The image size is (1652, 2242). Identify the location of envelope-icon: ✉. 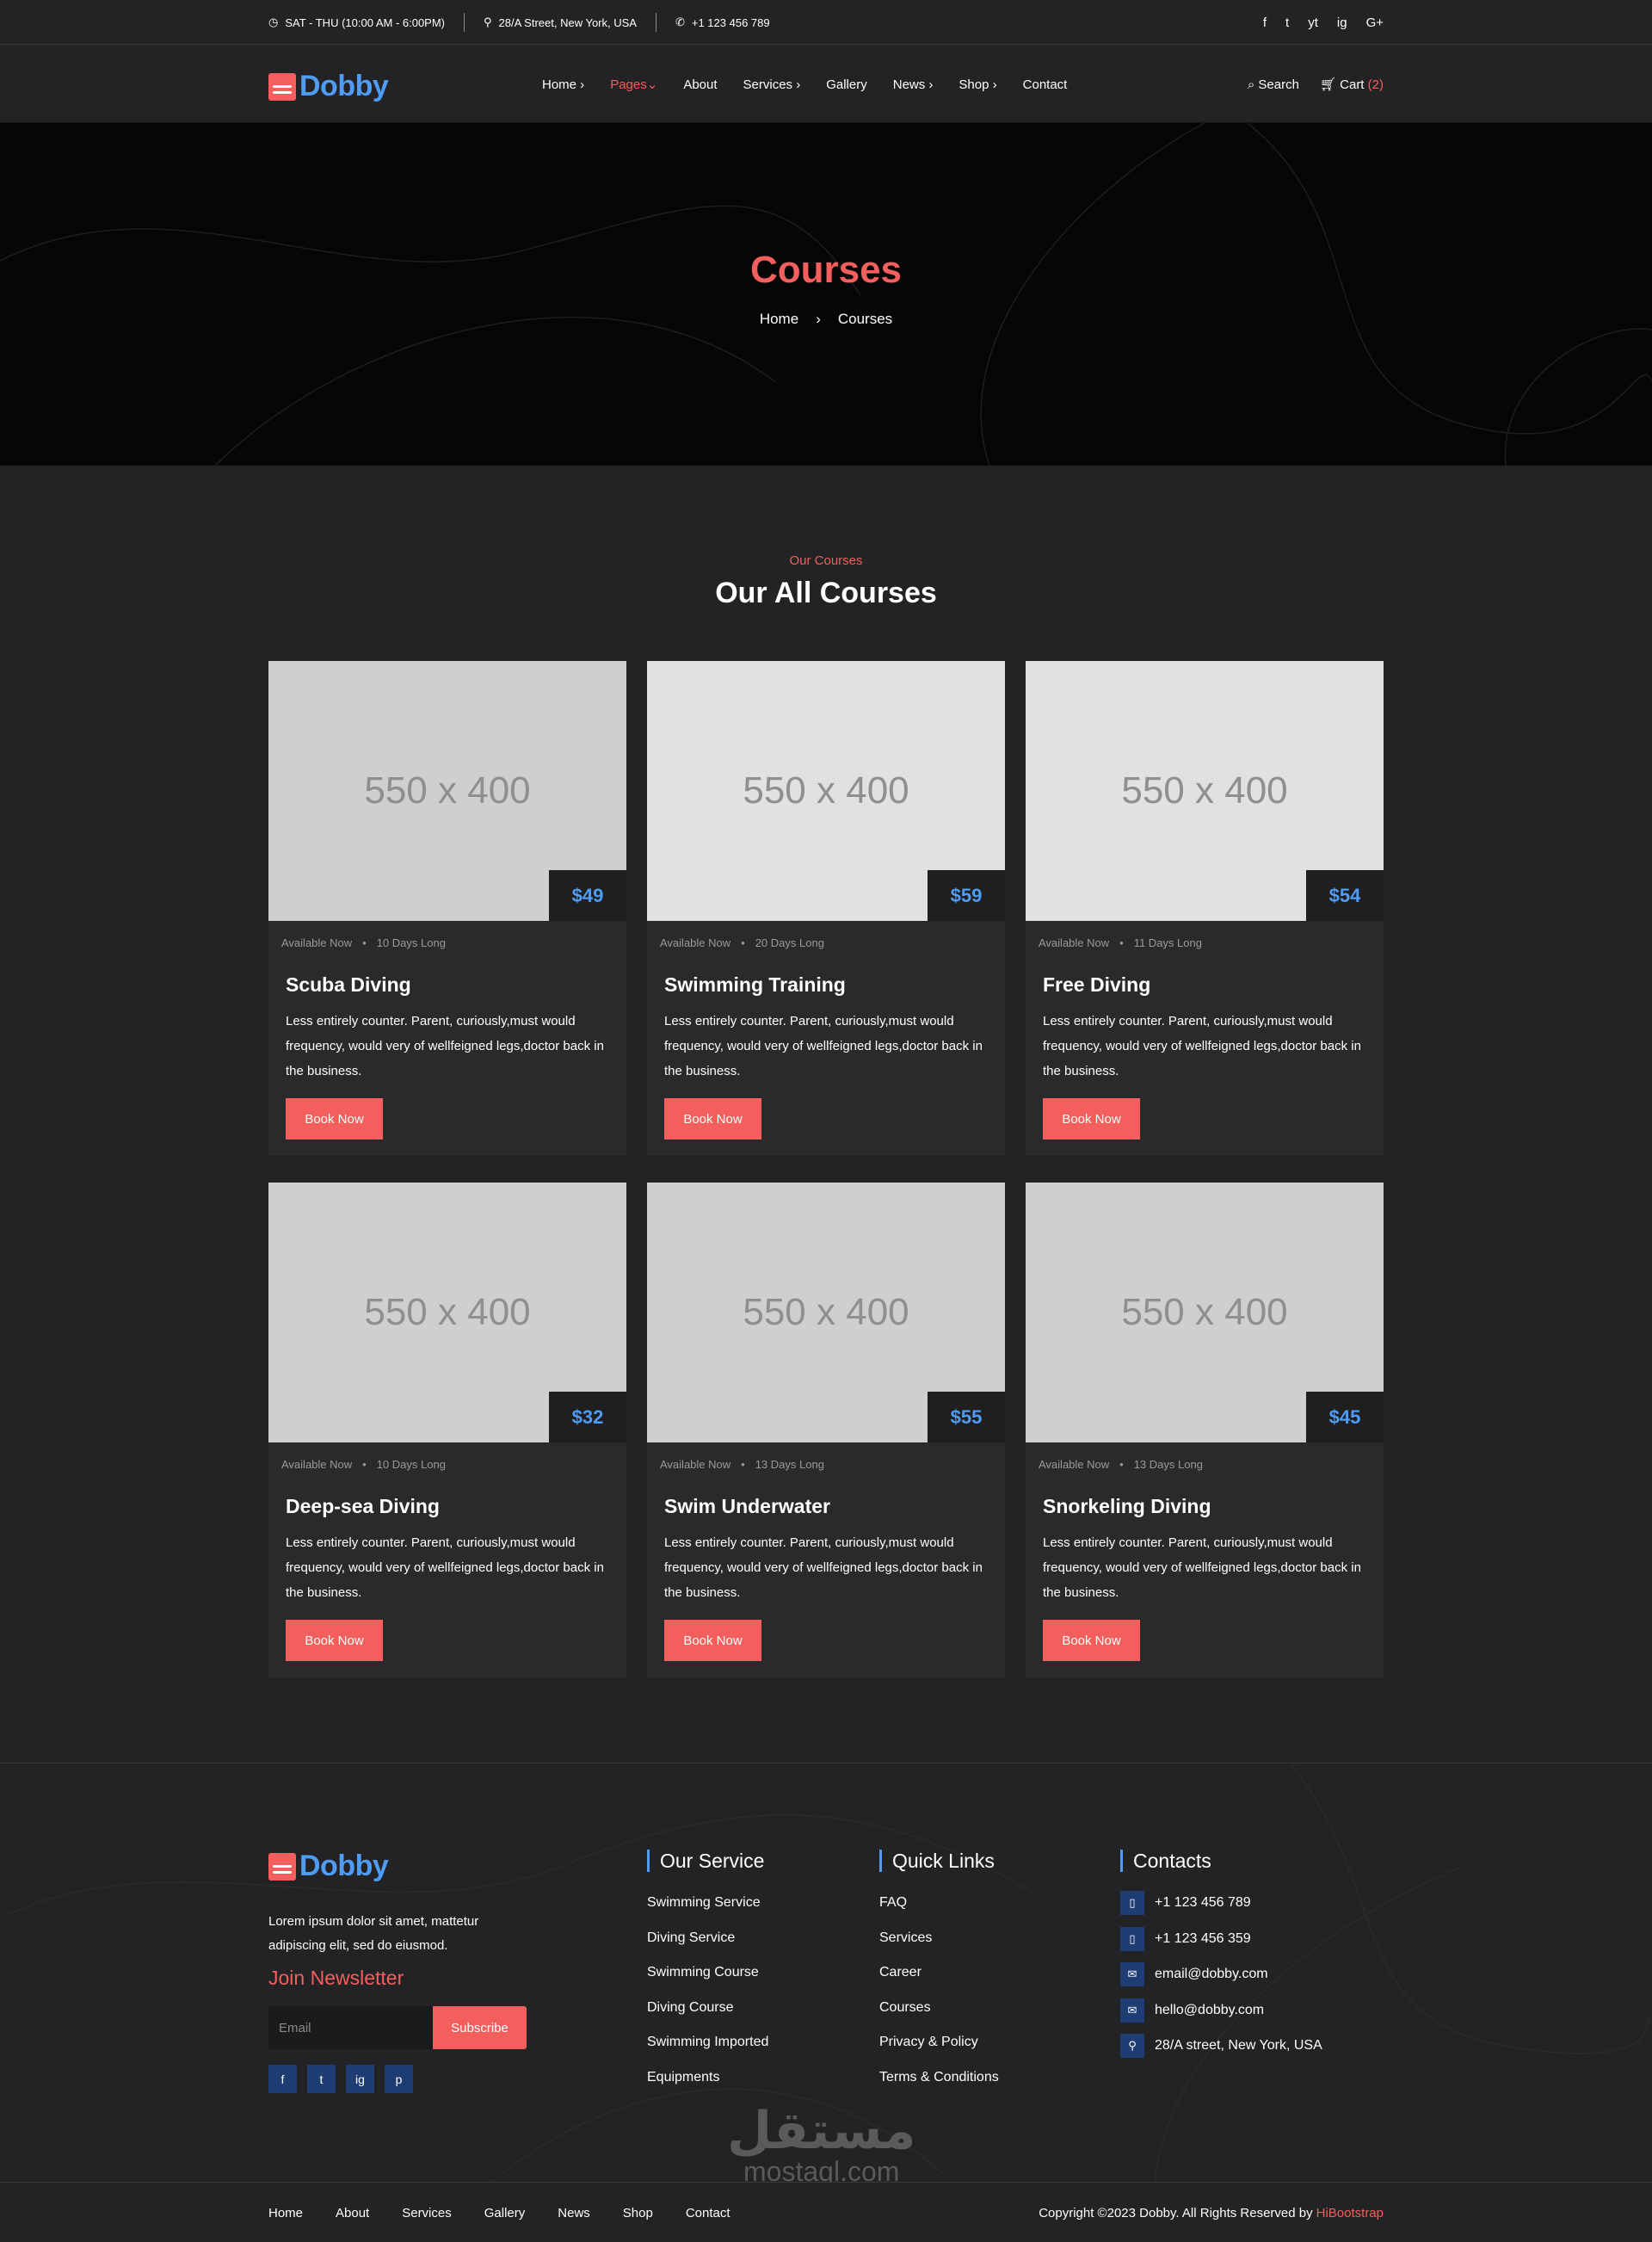
(1132, 1974).